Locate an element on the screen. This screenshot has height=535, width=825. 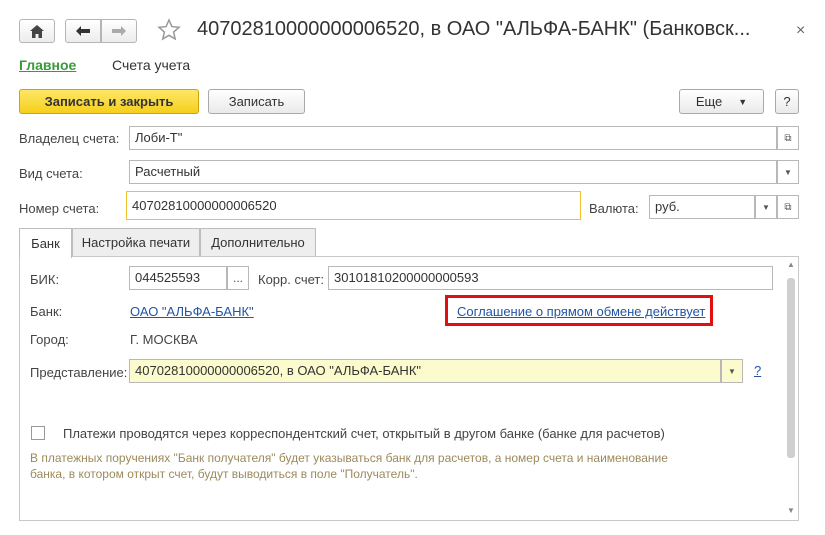
close-icon: × is located at coordinates (800, 31).